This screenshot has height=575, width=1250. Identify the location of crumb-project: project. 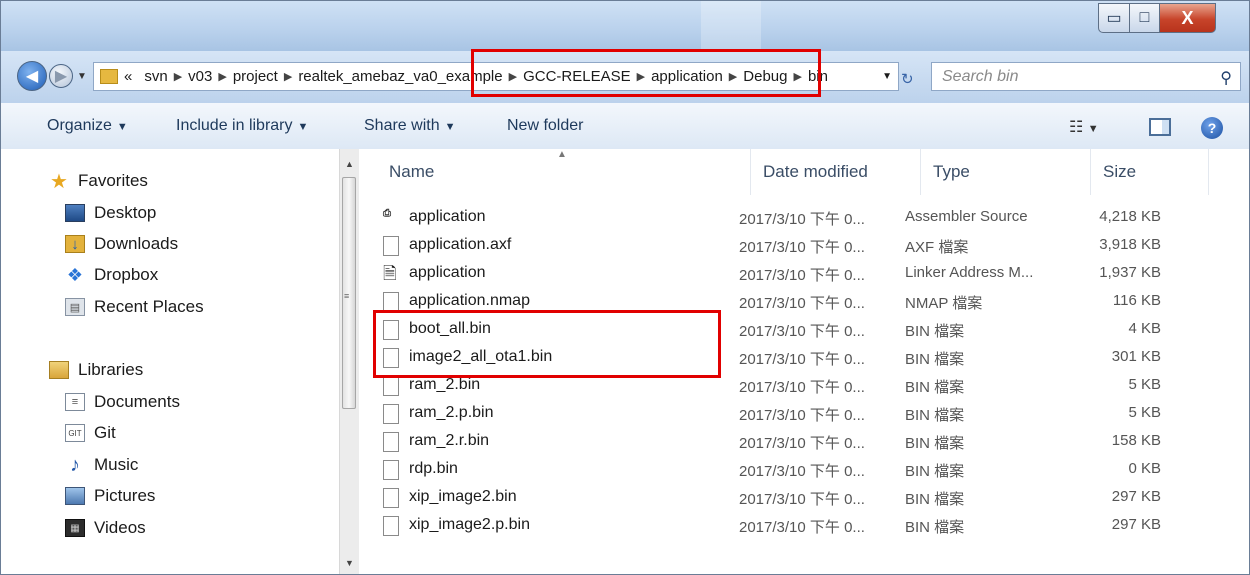
(255, 76).